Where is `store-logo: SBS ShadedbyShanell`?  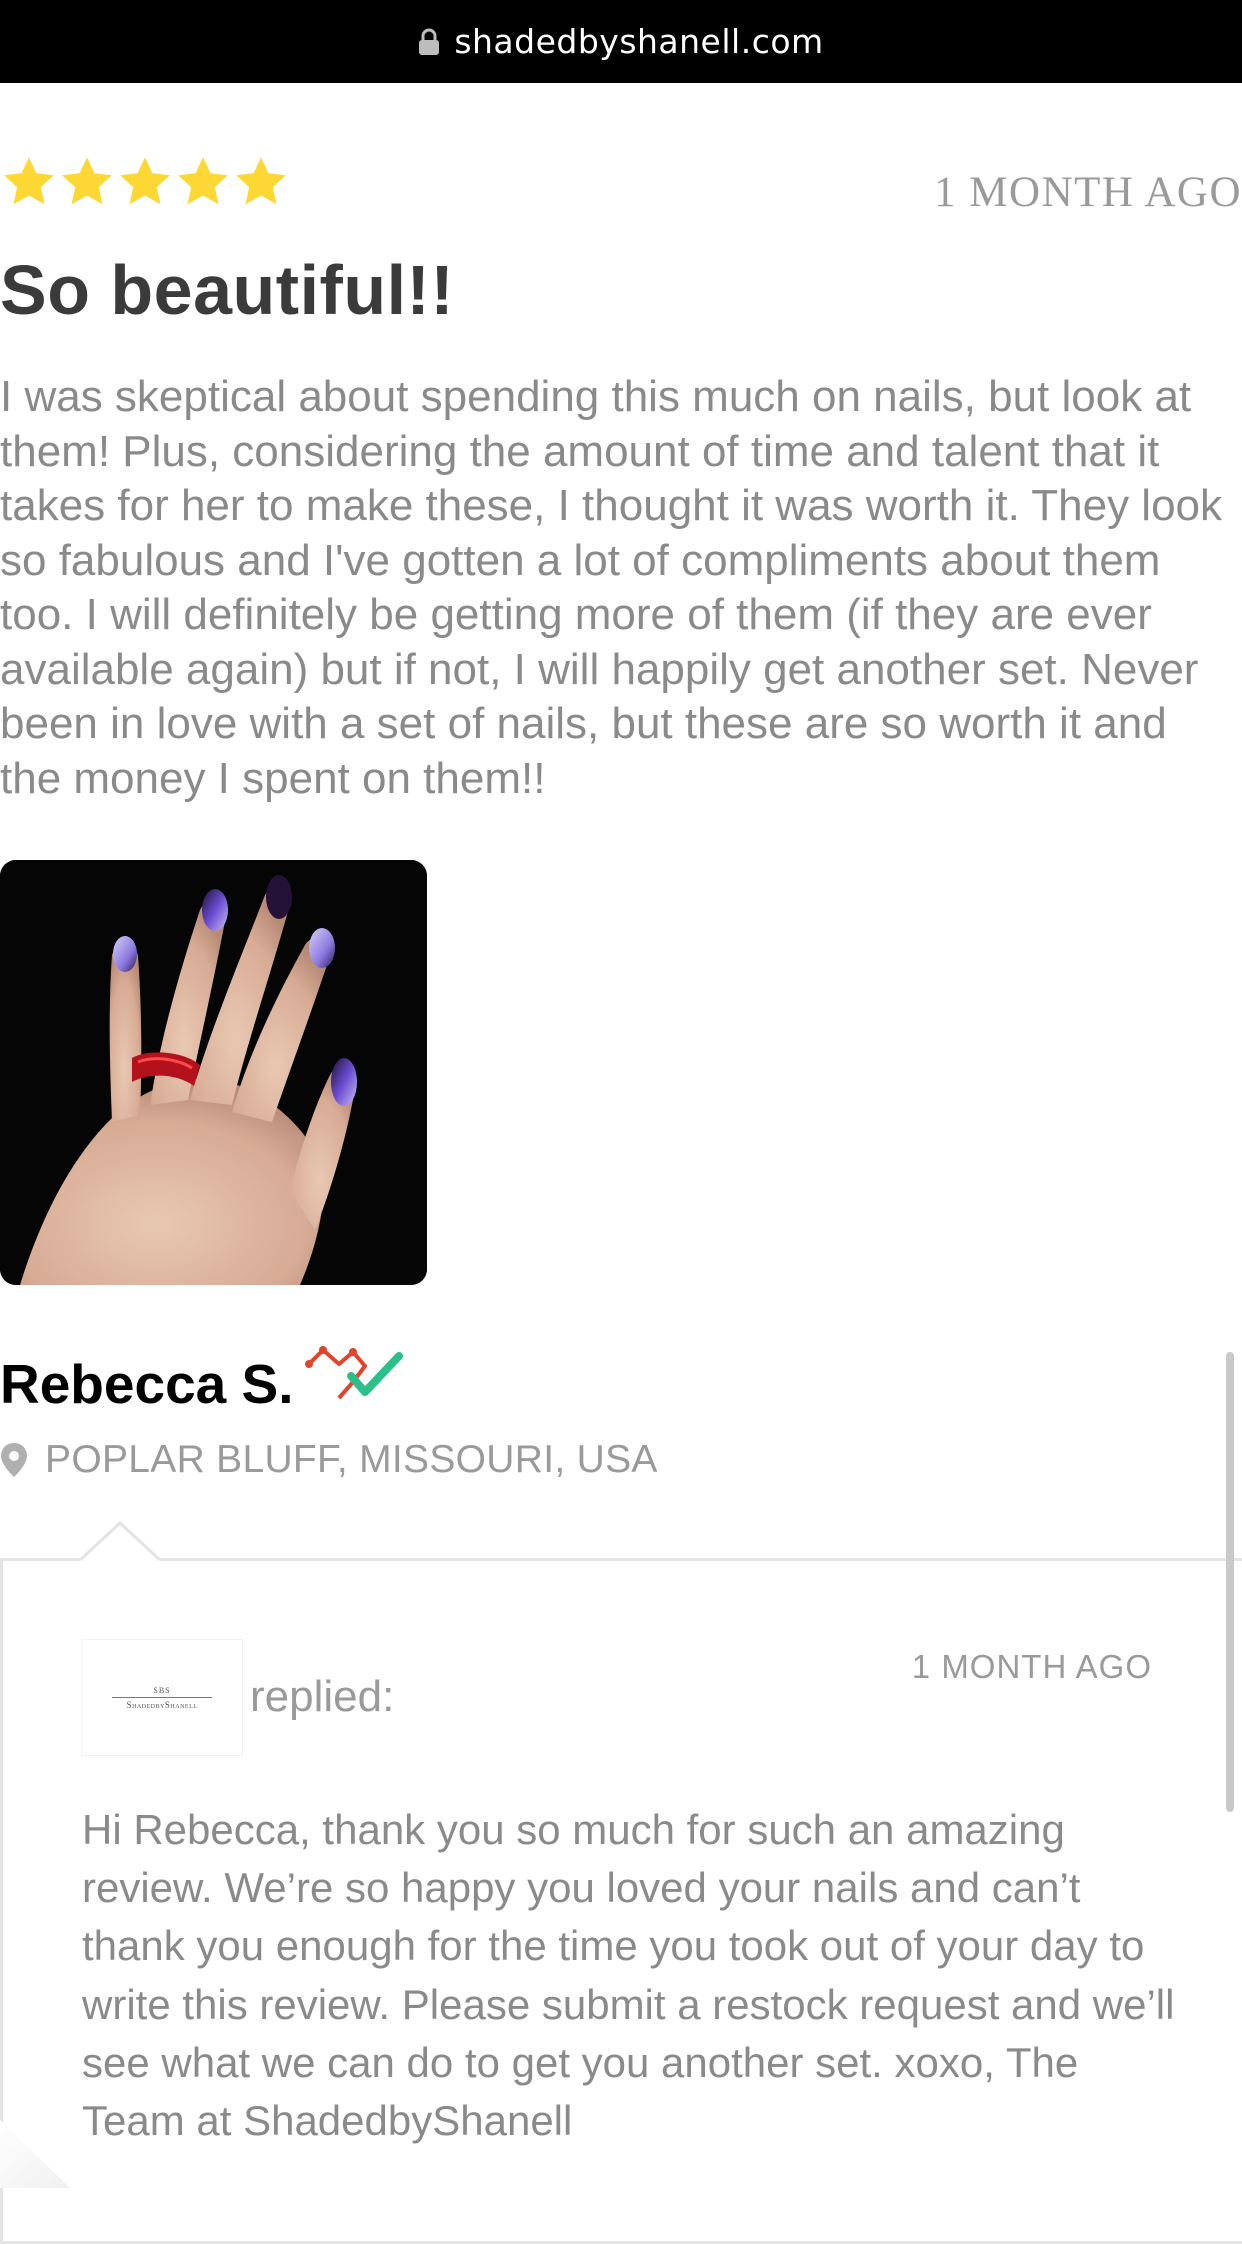 store-logo: SBS ShadedbyShanell is located at coordinates (162, 1697).